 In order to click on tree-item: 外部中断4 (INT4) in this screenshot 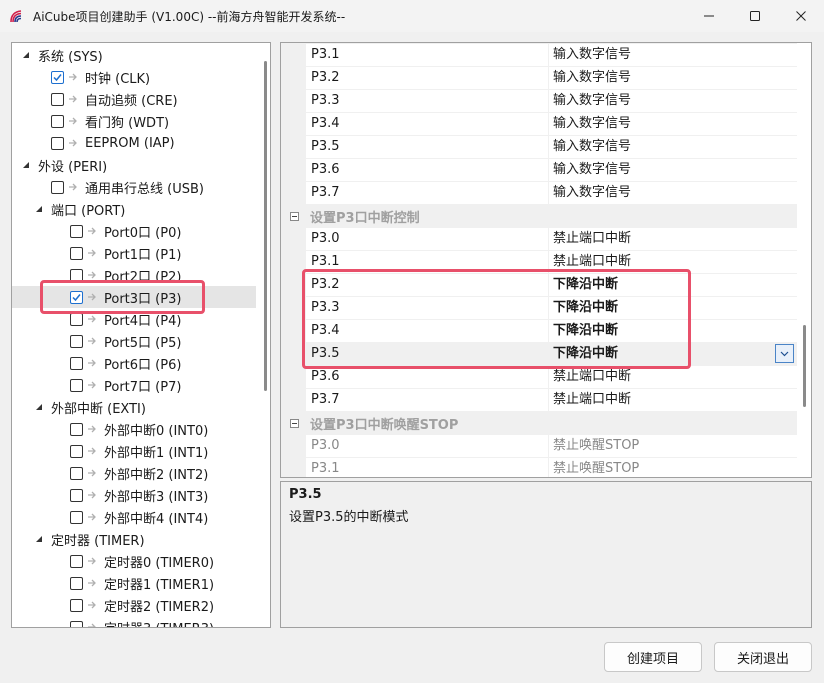, I will do `click(134, 517)`.